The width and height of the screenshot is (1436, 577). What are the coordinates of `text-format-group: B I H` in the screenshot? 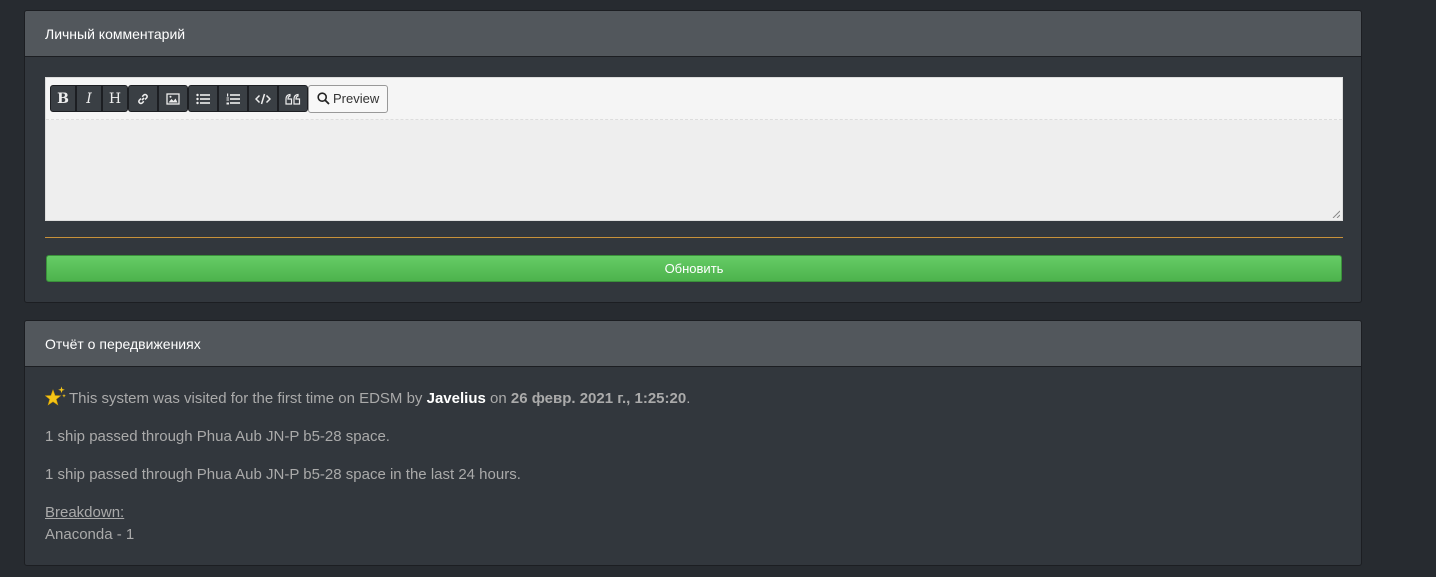 It's located at (89, 98).